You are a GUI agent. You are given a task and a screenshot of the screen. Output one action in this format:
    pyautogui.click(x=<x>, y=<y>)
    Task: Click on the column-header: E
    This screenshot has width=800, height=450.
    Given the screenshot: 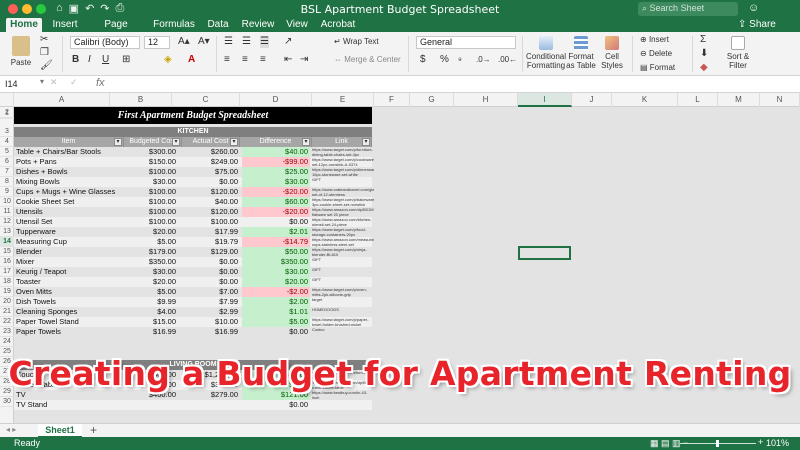 What is the action you would take?
    pyautogui.click(x=343, y=100)
    